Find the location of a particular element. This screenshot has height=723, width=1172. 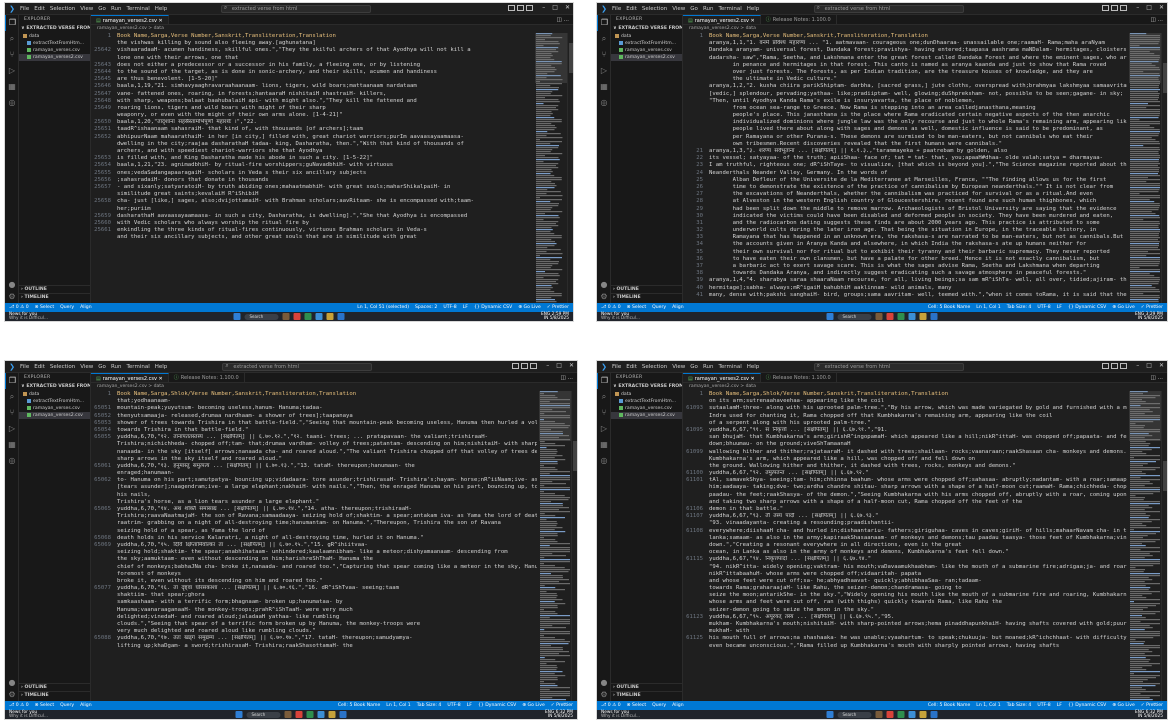

menu-item-terminal: Terminal is located at coordinates (137, 9).